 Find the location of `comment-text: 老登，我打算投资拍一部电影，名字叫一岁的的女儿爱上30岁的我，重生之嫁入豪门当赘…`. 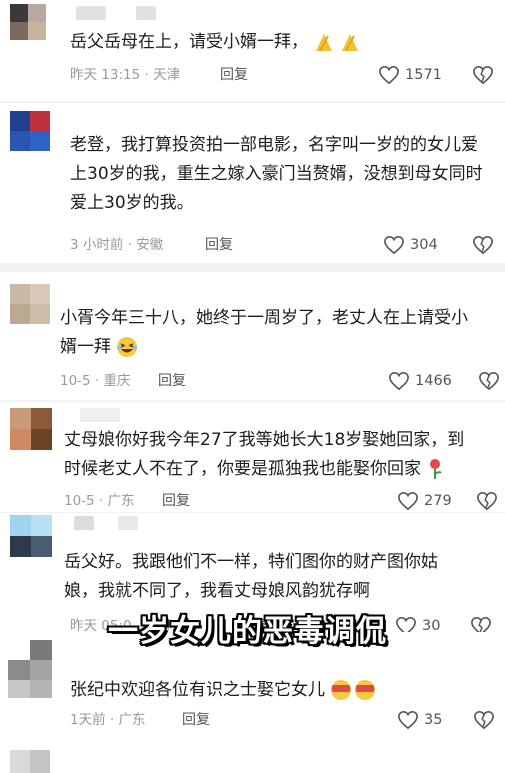

comment-text: 老登，我打算投资拍一部电影，名字叫一岁的的女儿爱上30岁的我，重生之嫁入豪门当赘… is located at coordinates (280, 174).